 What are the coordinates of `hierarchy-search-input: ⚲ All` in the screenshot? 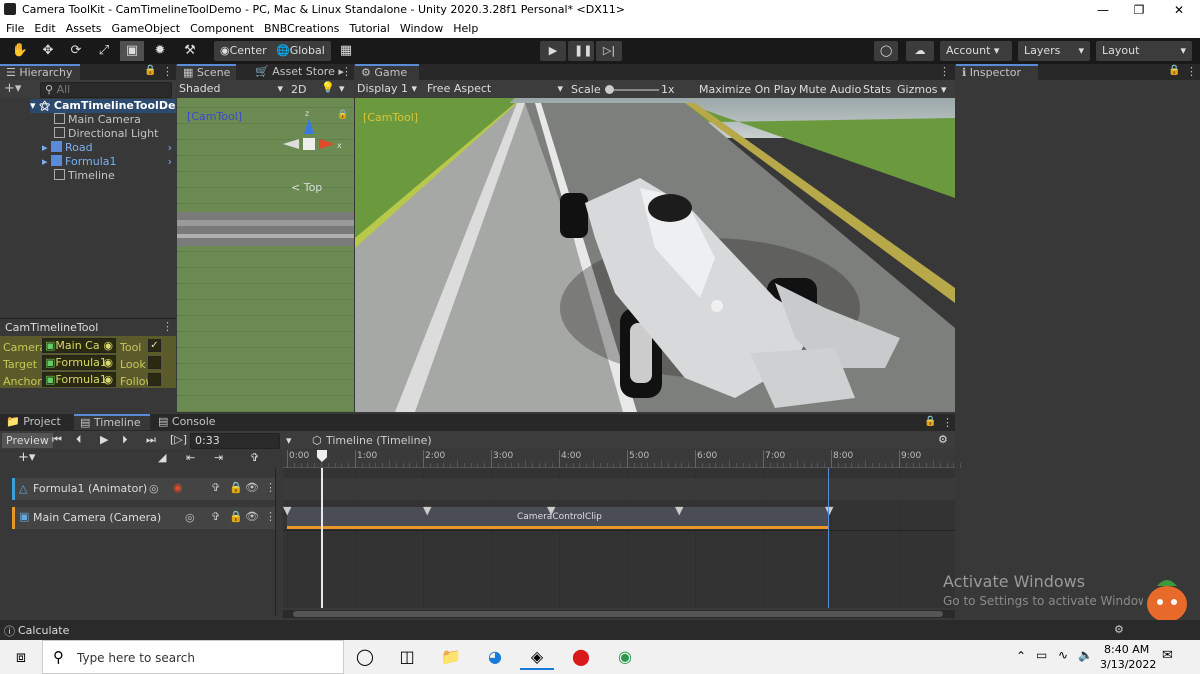 It's located at (106, 90).